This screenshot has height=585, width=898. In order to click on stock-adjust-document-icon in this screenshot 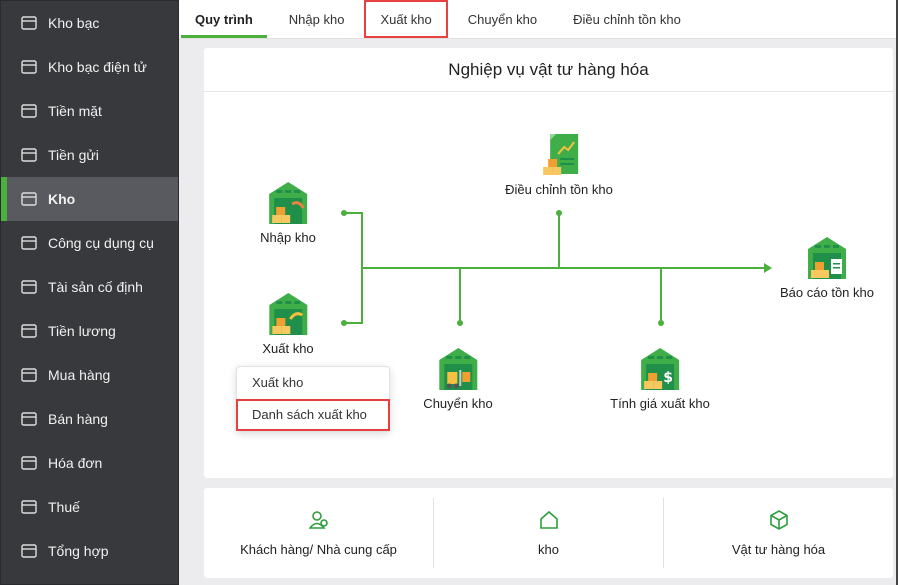, I will do `click(560, 154)`.